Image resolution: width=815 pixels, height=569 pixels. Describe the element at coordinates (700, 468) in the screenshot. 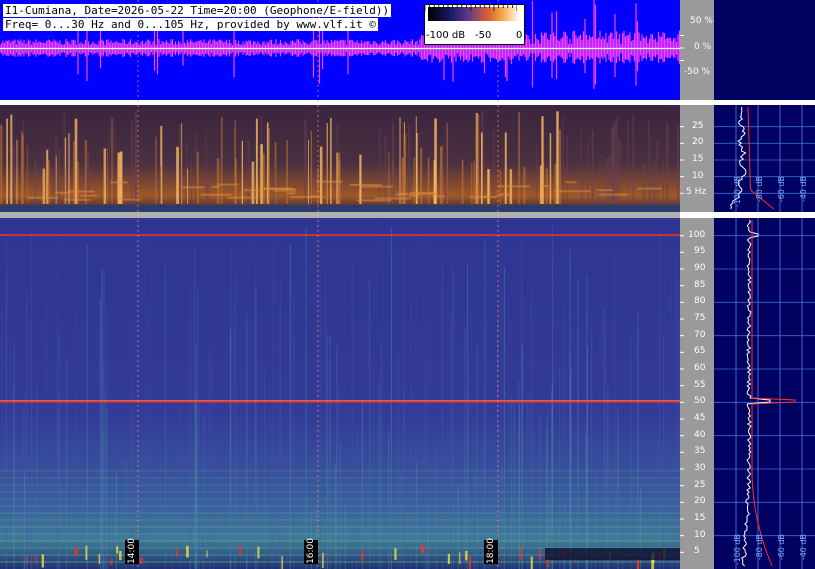

I see `high-frequency-label: 30` at that location.